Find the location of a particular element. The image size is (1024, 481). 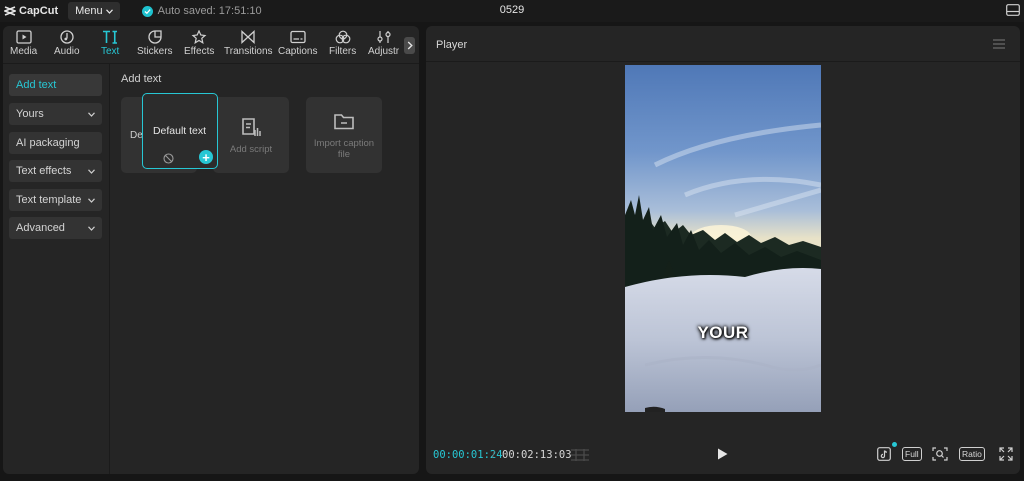

zoom-icon is located at coordinates (940, 454).